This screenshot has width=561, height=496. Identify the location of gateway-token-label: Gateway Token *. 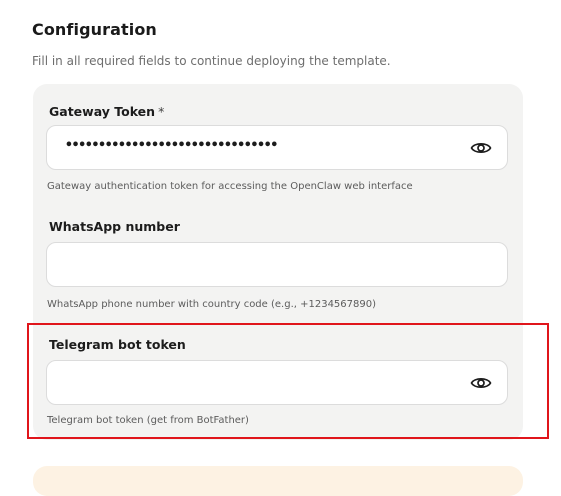
(106, 111).